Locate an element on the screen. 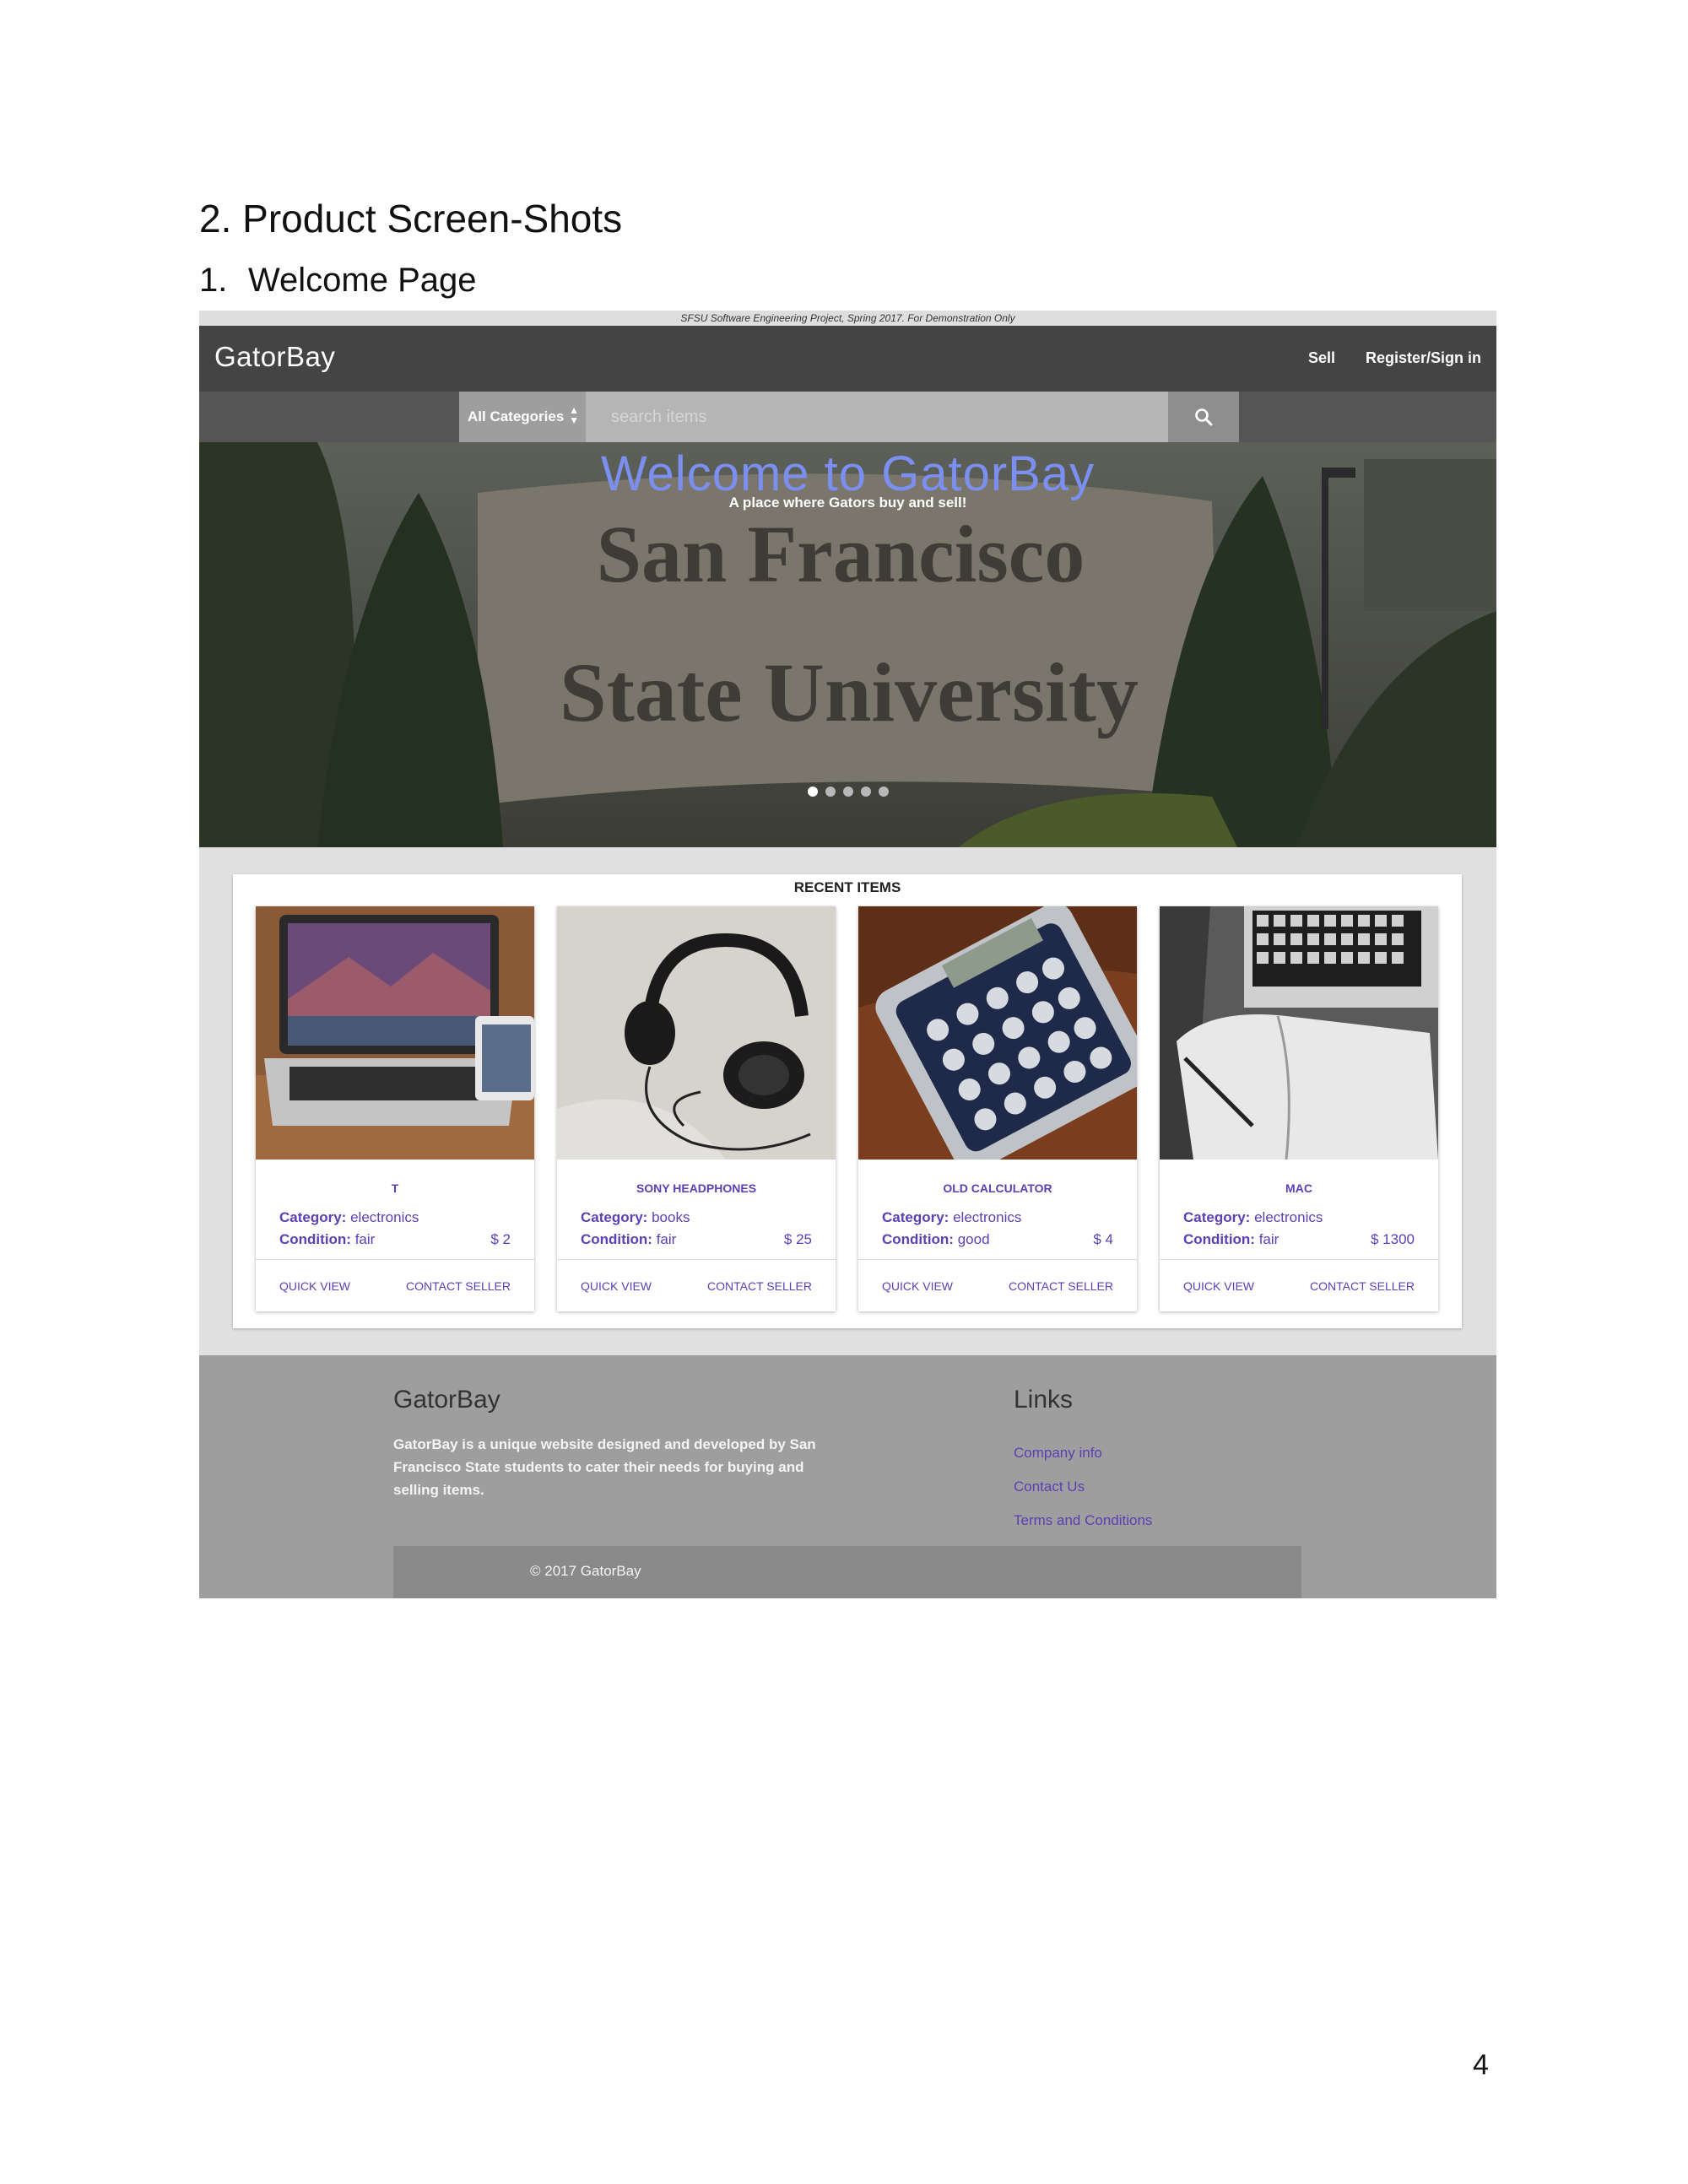 The image size is (1688, 2184). item-name: T is located at coordinates (395, 1188).